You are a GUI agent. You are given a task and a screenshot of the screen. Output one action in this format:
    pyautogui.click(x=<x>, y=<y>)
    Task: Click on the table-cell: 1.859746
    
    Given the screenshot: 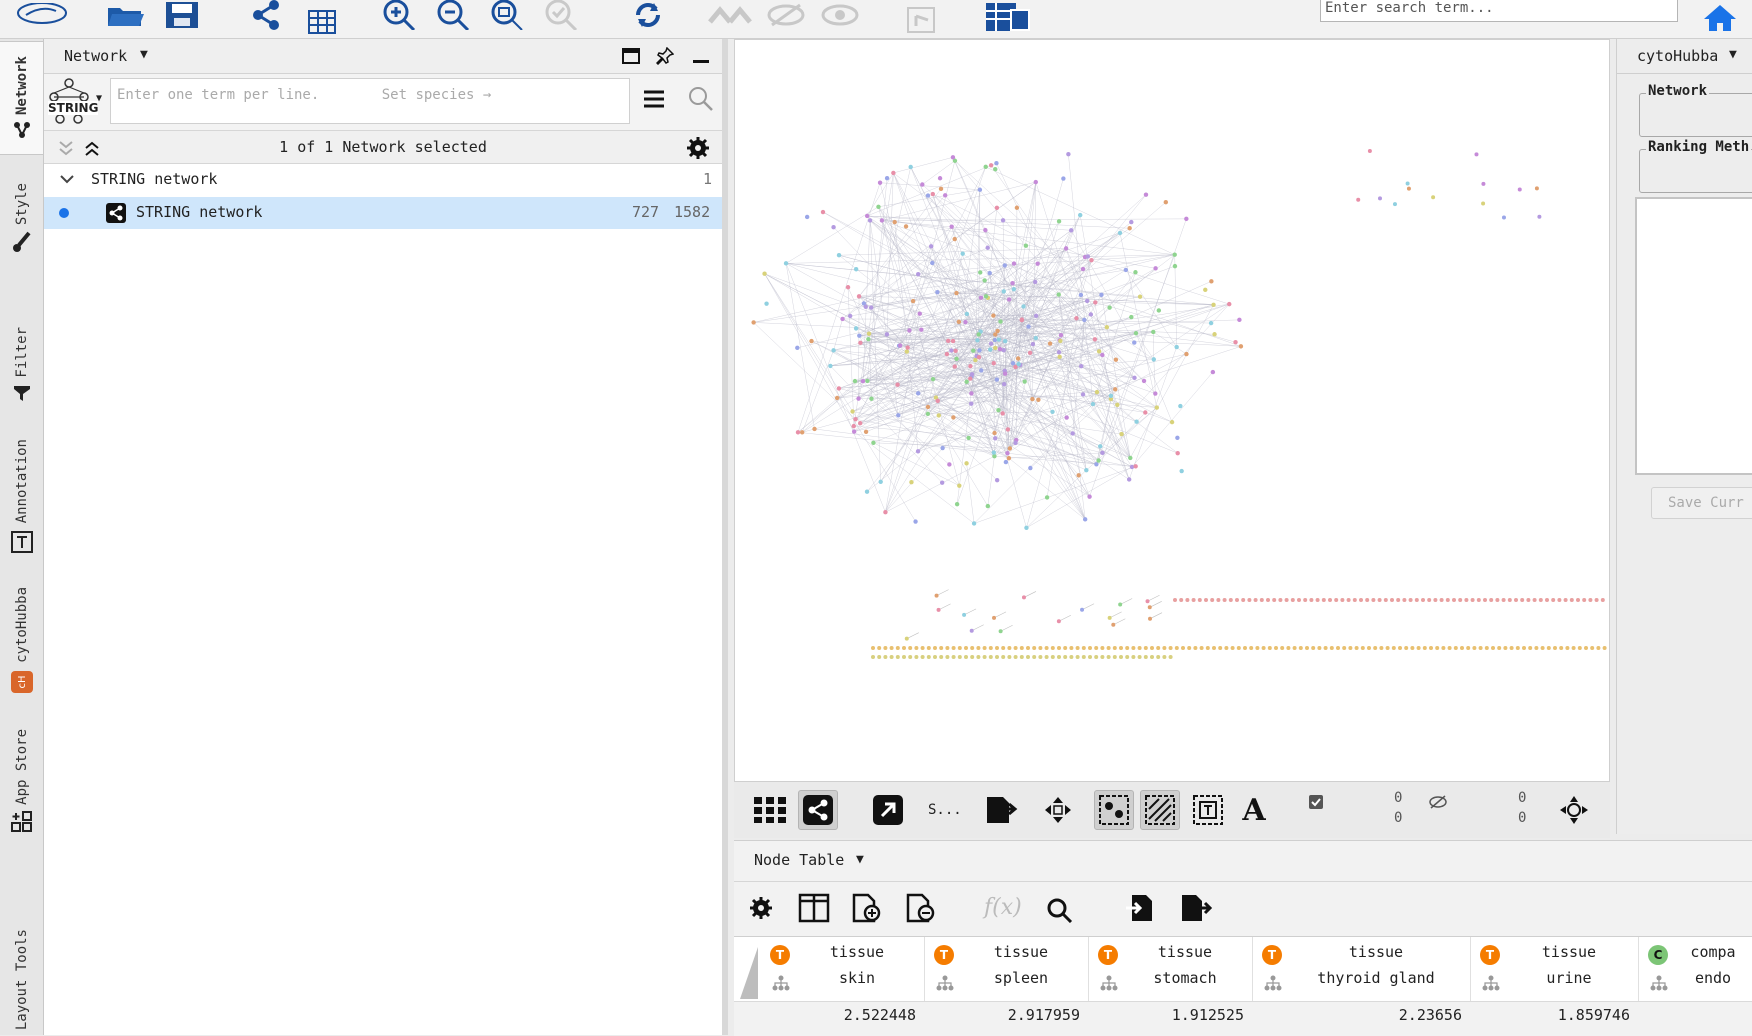 What is the action you would take?
    pyautogui.click(x=1550, y=1015)
    